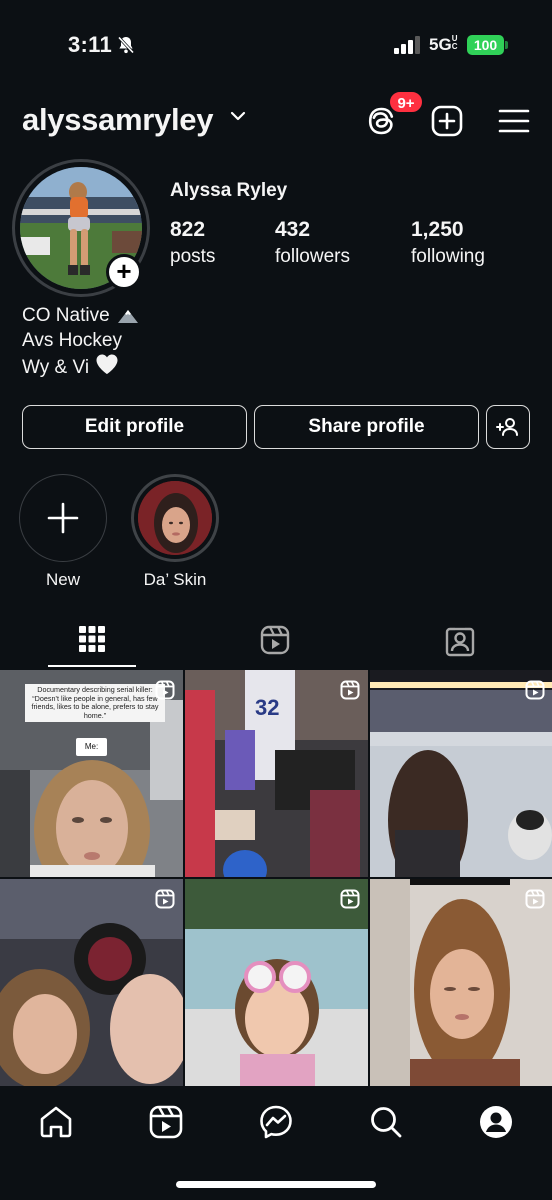 This screenshot has height=1200, width=552. Describe the element at coordinates (276, 1184) in the screenshot. I see `home-indicator` at that location.